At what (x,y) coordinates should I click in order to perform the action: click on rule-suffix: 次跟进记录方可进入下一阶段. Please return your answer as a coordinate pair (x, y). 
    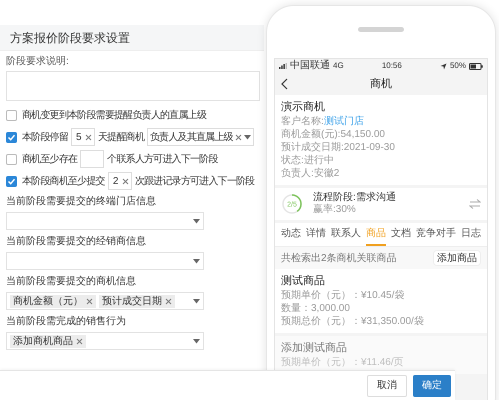
    Looking at the image, I should click on (194, 181).